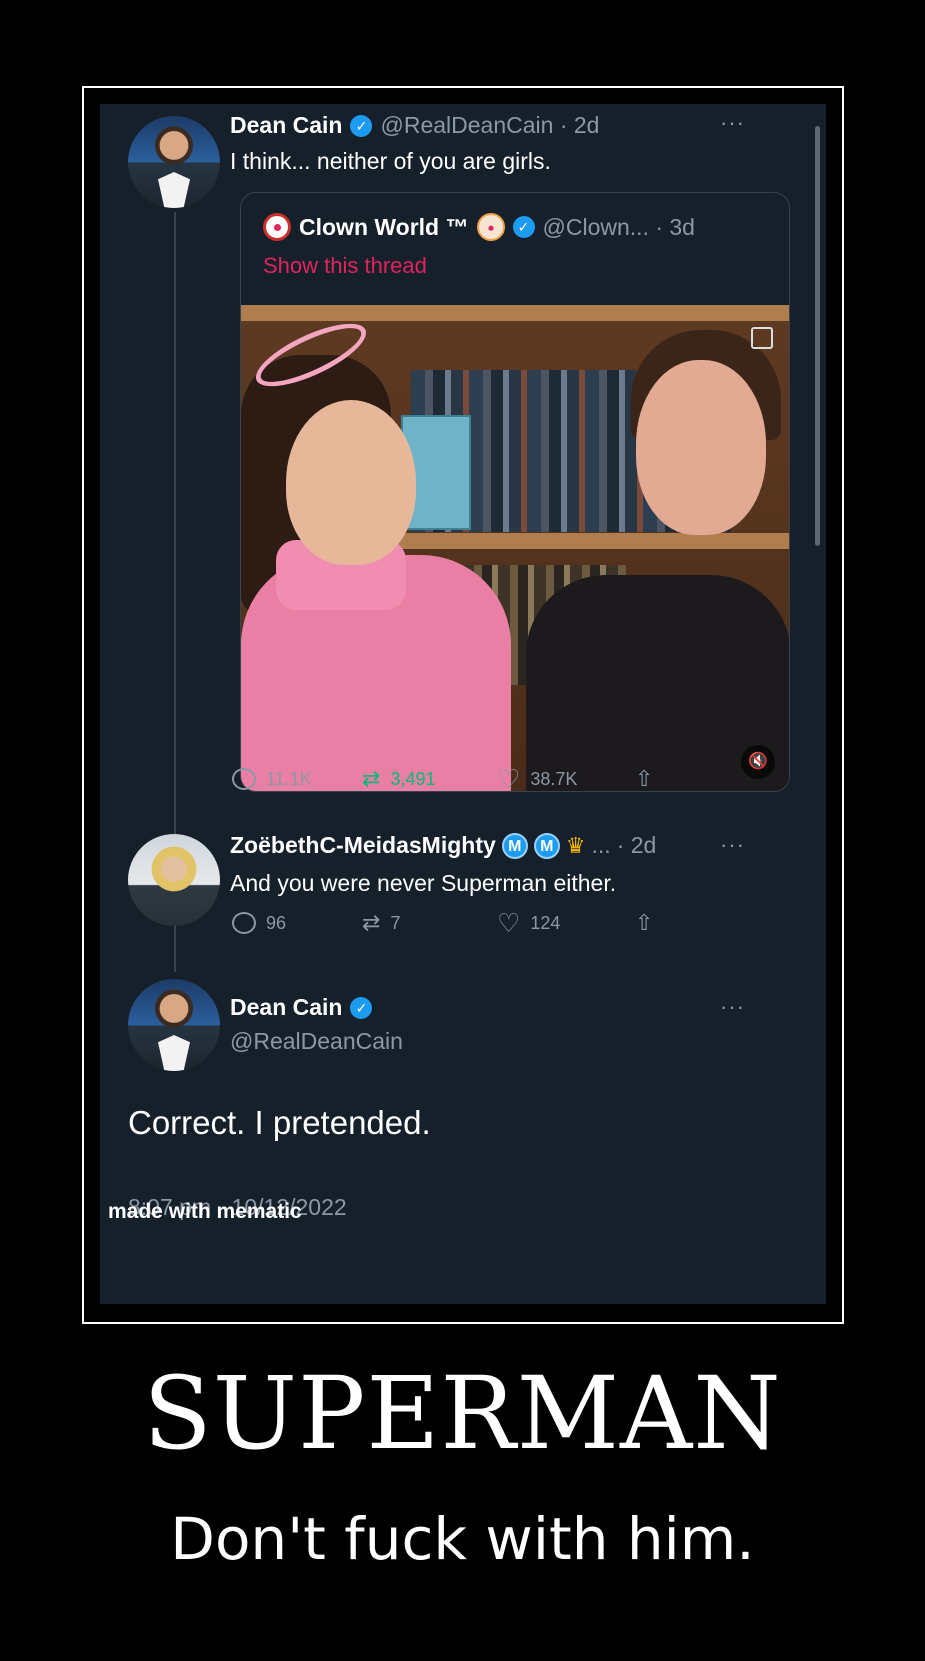  What do you see at coordinates (384, 226) in the screenshot?
I see `quoted-author-name: Clown World ™` at bounding box center [384, 226].